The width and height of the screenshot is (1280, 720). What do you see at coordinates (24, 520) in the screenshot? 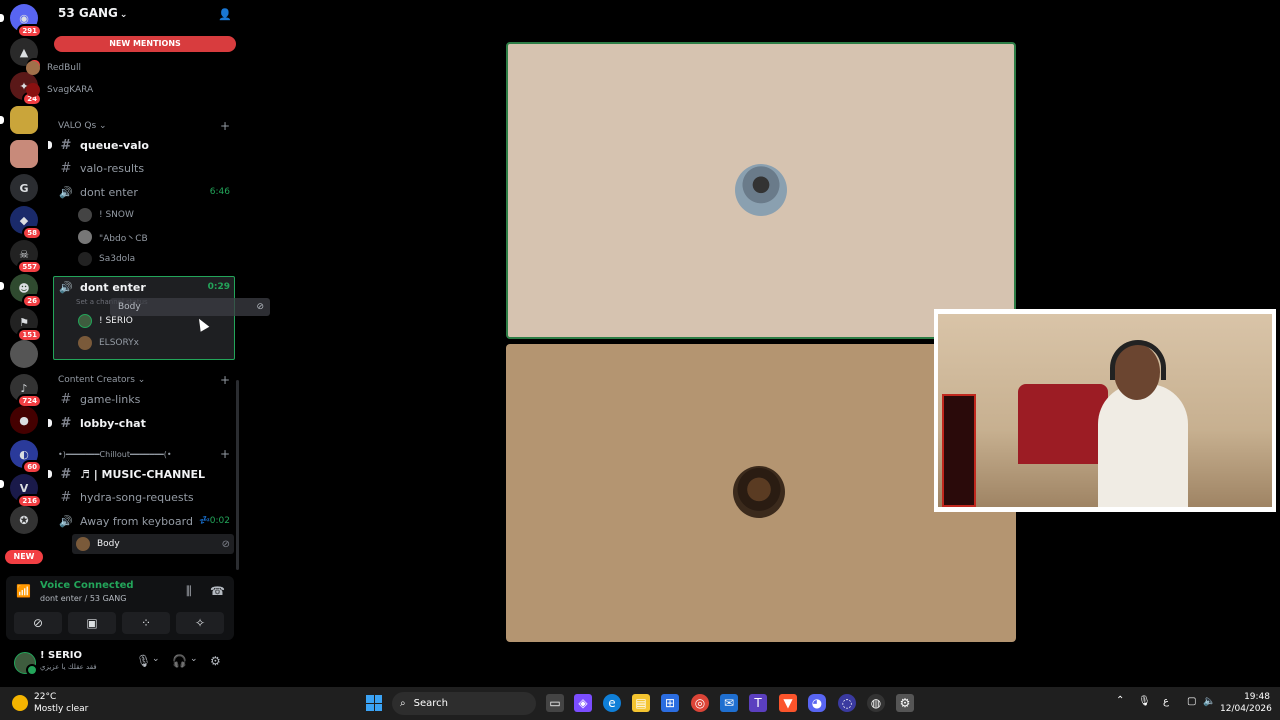
I see `server-icon: ✪` at bounding box center [24, 520].